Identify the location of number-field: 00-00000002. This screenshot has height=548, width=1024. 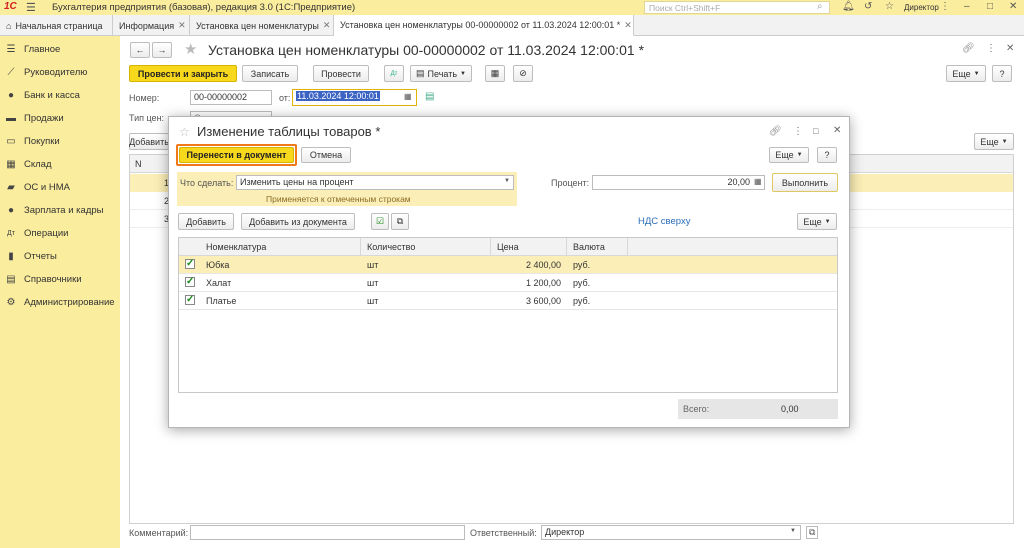
(231, 97).